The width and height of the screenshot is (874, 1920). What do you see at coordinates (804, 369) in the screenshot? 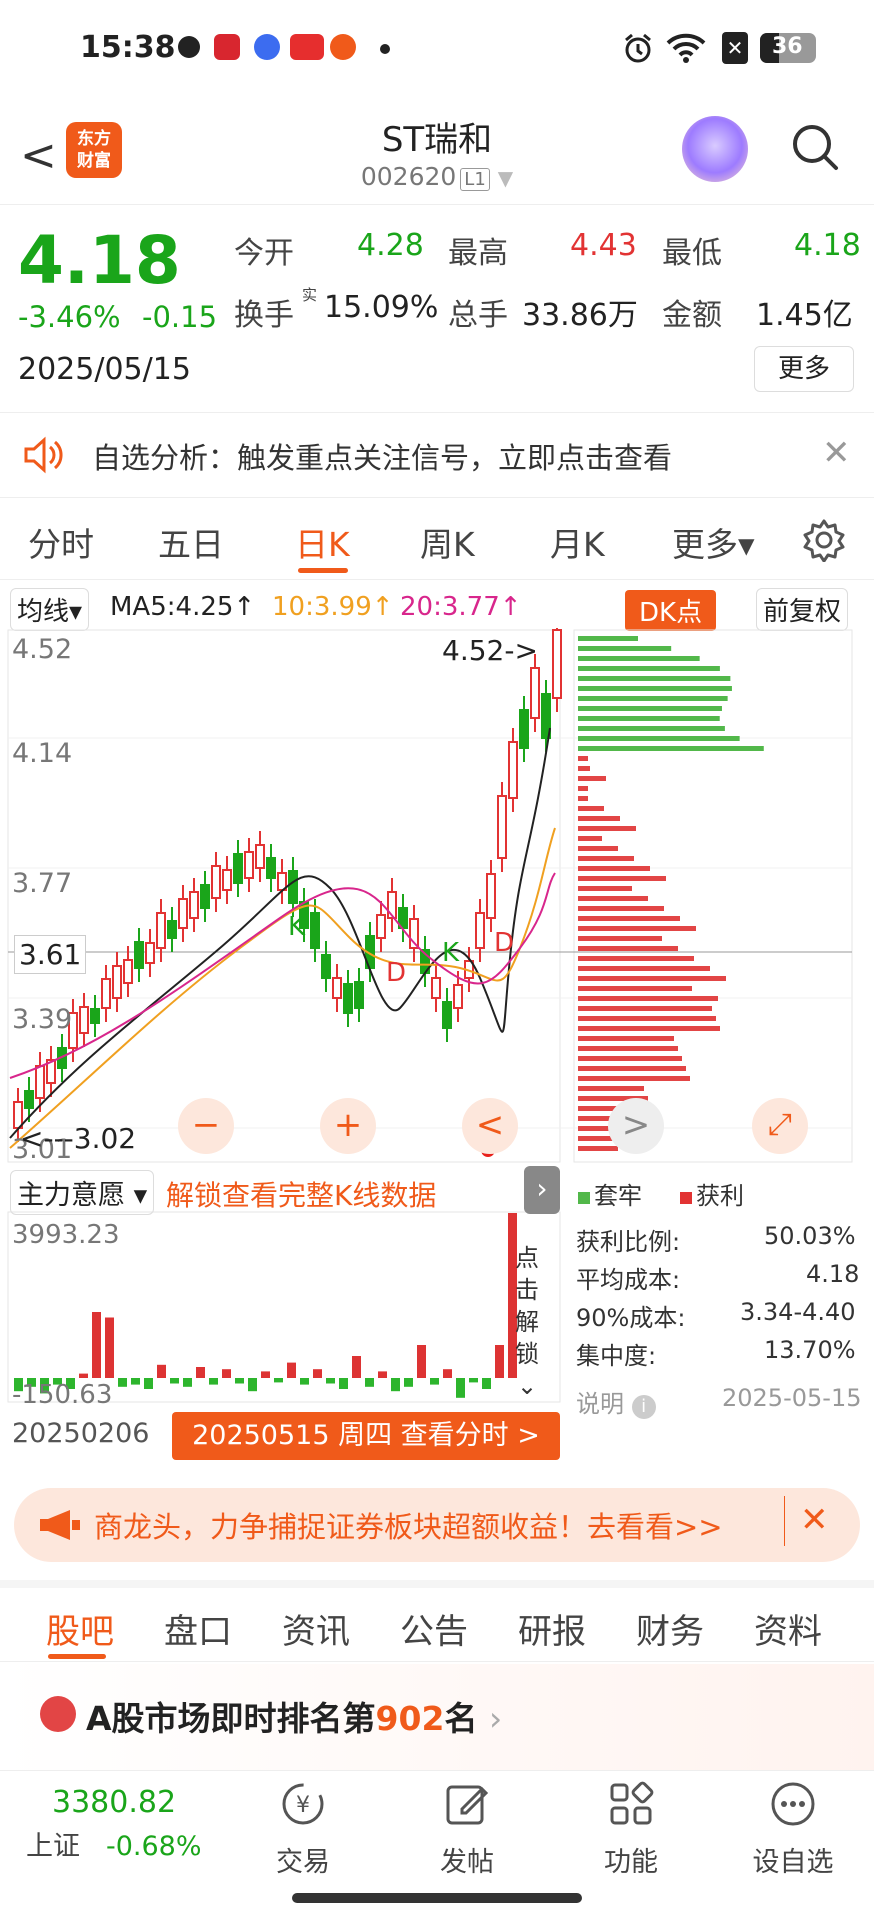
I see `more-quote-button: 更多` at bounding box center [804, 369].